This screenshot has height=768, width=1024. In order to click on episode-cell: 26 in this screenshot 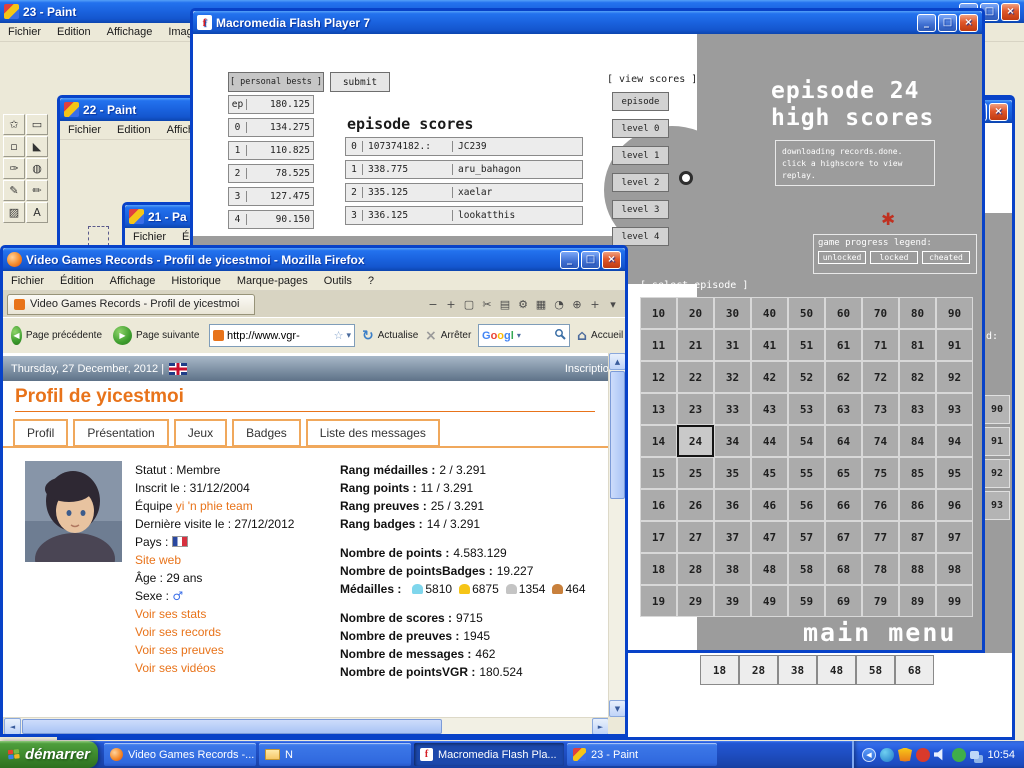, I will do `click(695, 505)`.